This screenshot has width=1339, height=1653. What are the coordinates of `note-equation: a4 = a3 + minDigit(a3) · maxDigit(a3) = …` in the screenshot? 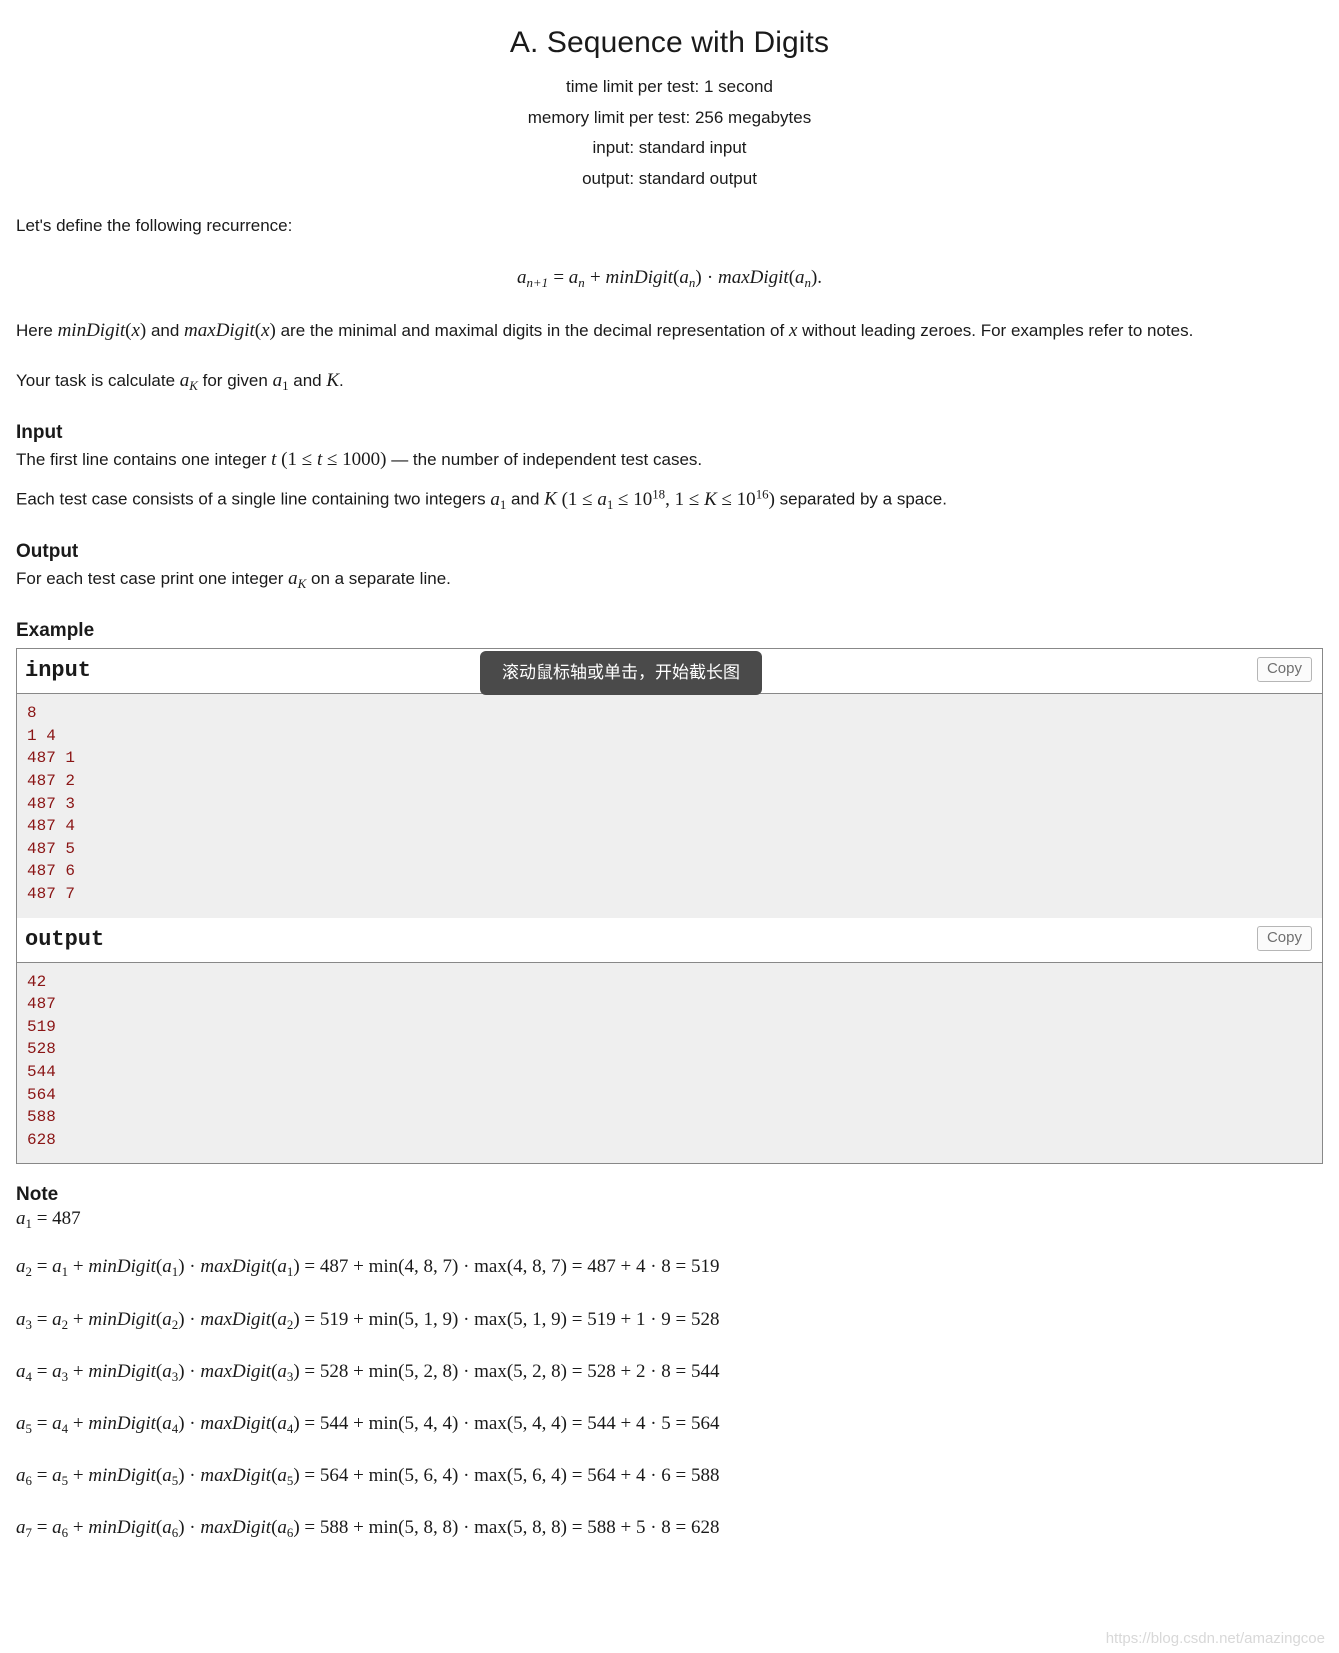 It's located at (368, 1372).